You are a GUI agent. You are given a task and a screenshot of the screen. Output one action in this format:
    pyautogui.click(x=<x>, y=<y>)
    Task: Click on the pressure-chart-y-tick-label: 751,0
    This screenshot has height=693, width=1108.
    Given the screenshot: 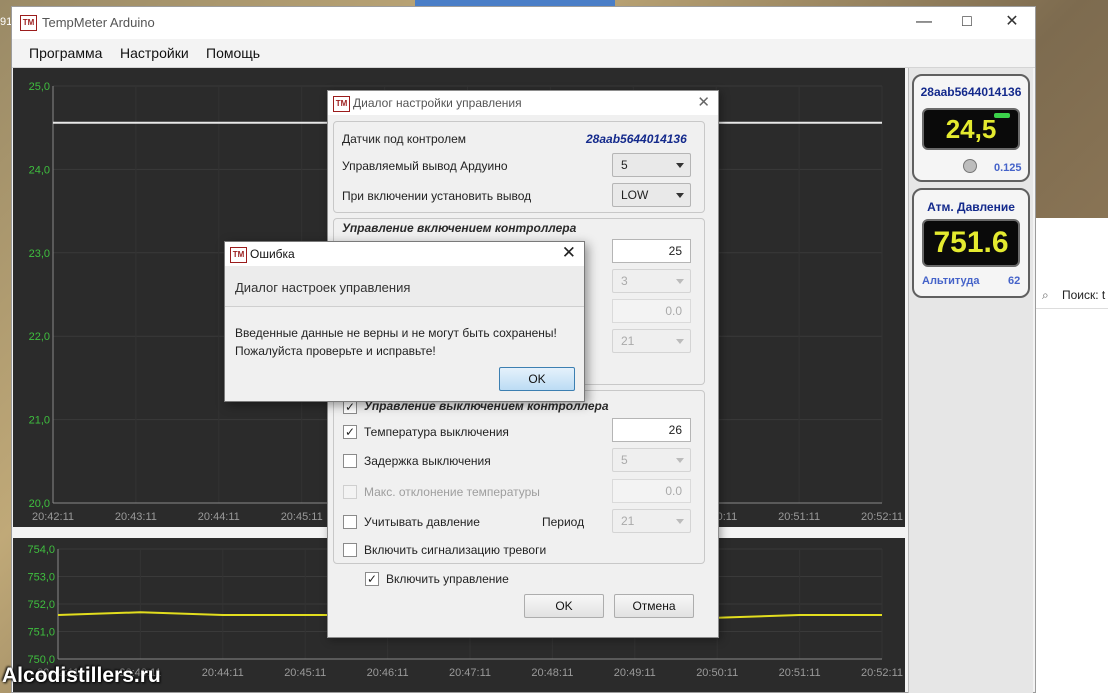 What is the action you would take?
    pyautogui.click(x=41, y=633)
    